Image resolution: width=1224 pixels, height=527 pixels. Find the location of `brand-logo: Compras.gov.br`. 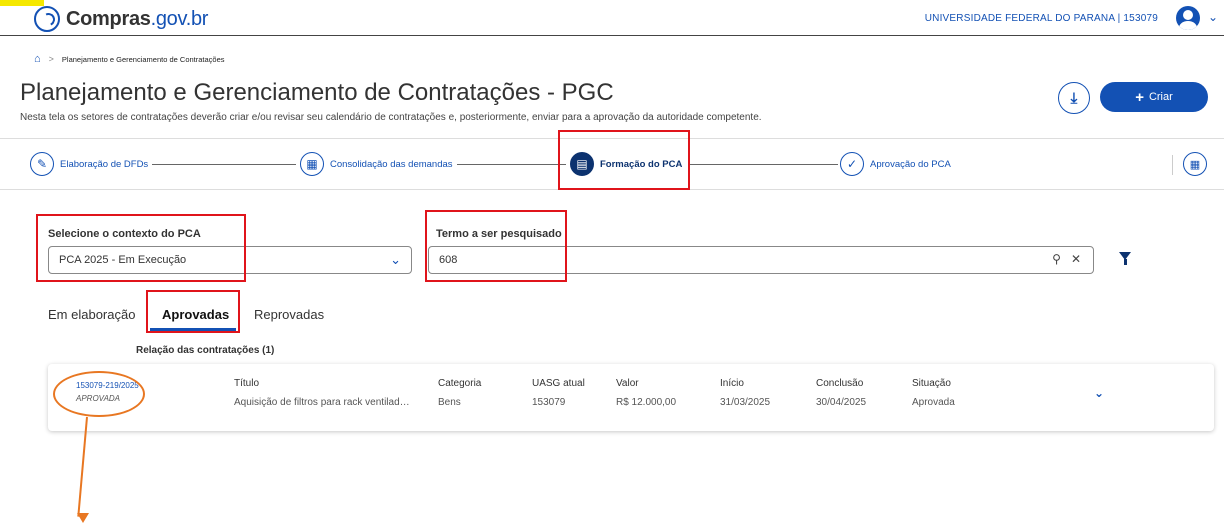

brand-logo: Compras.gov.br is located at coordinates (121, 19).